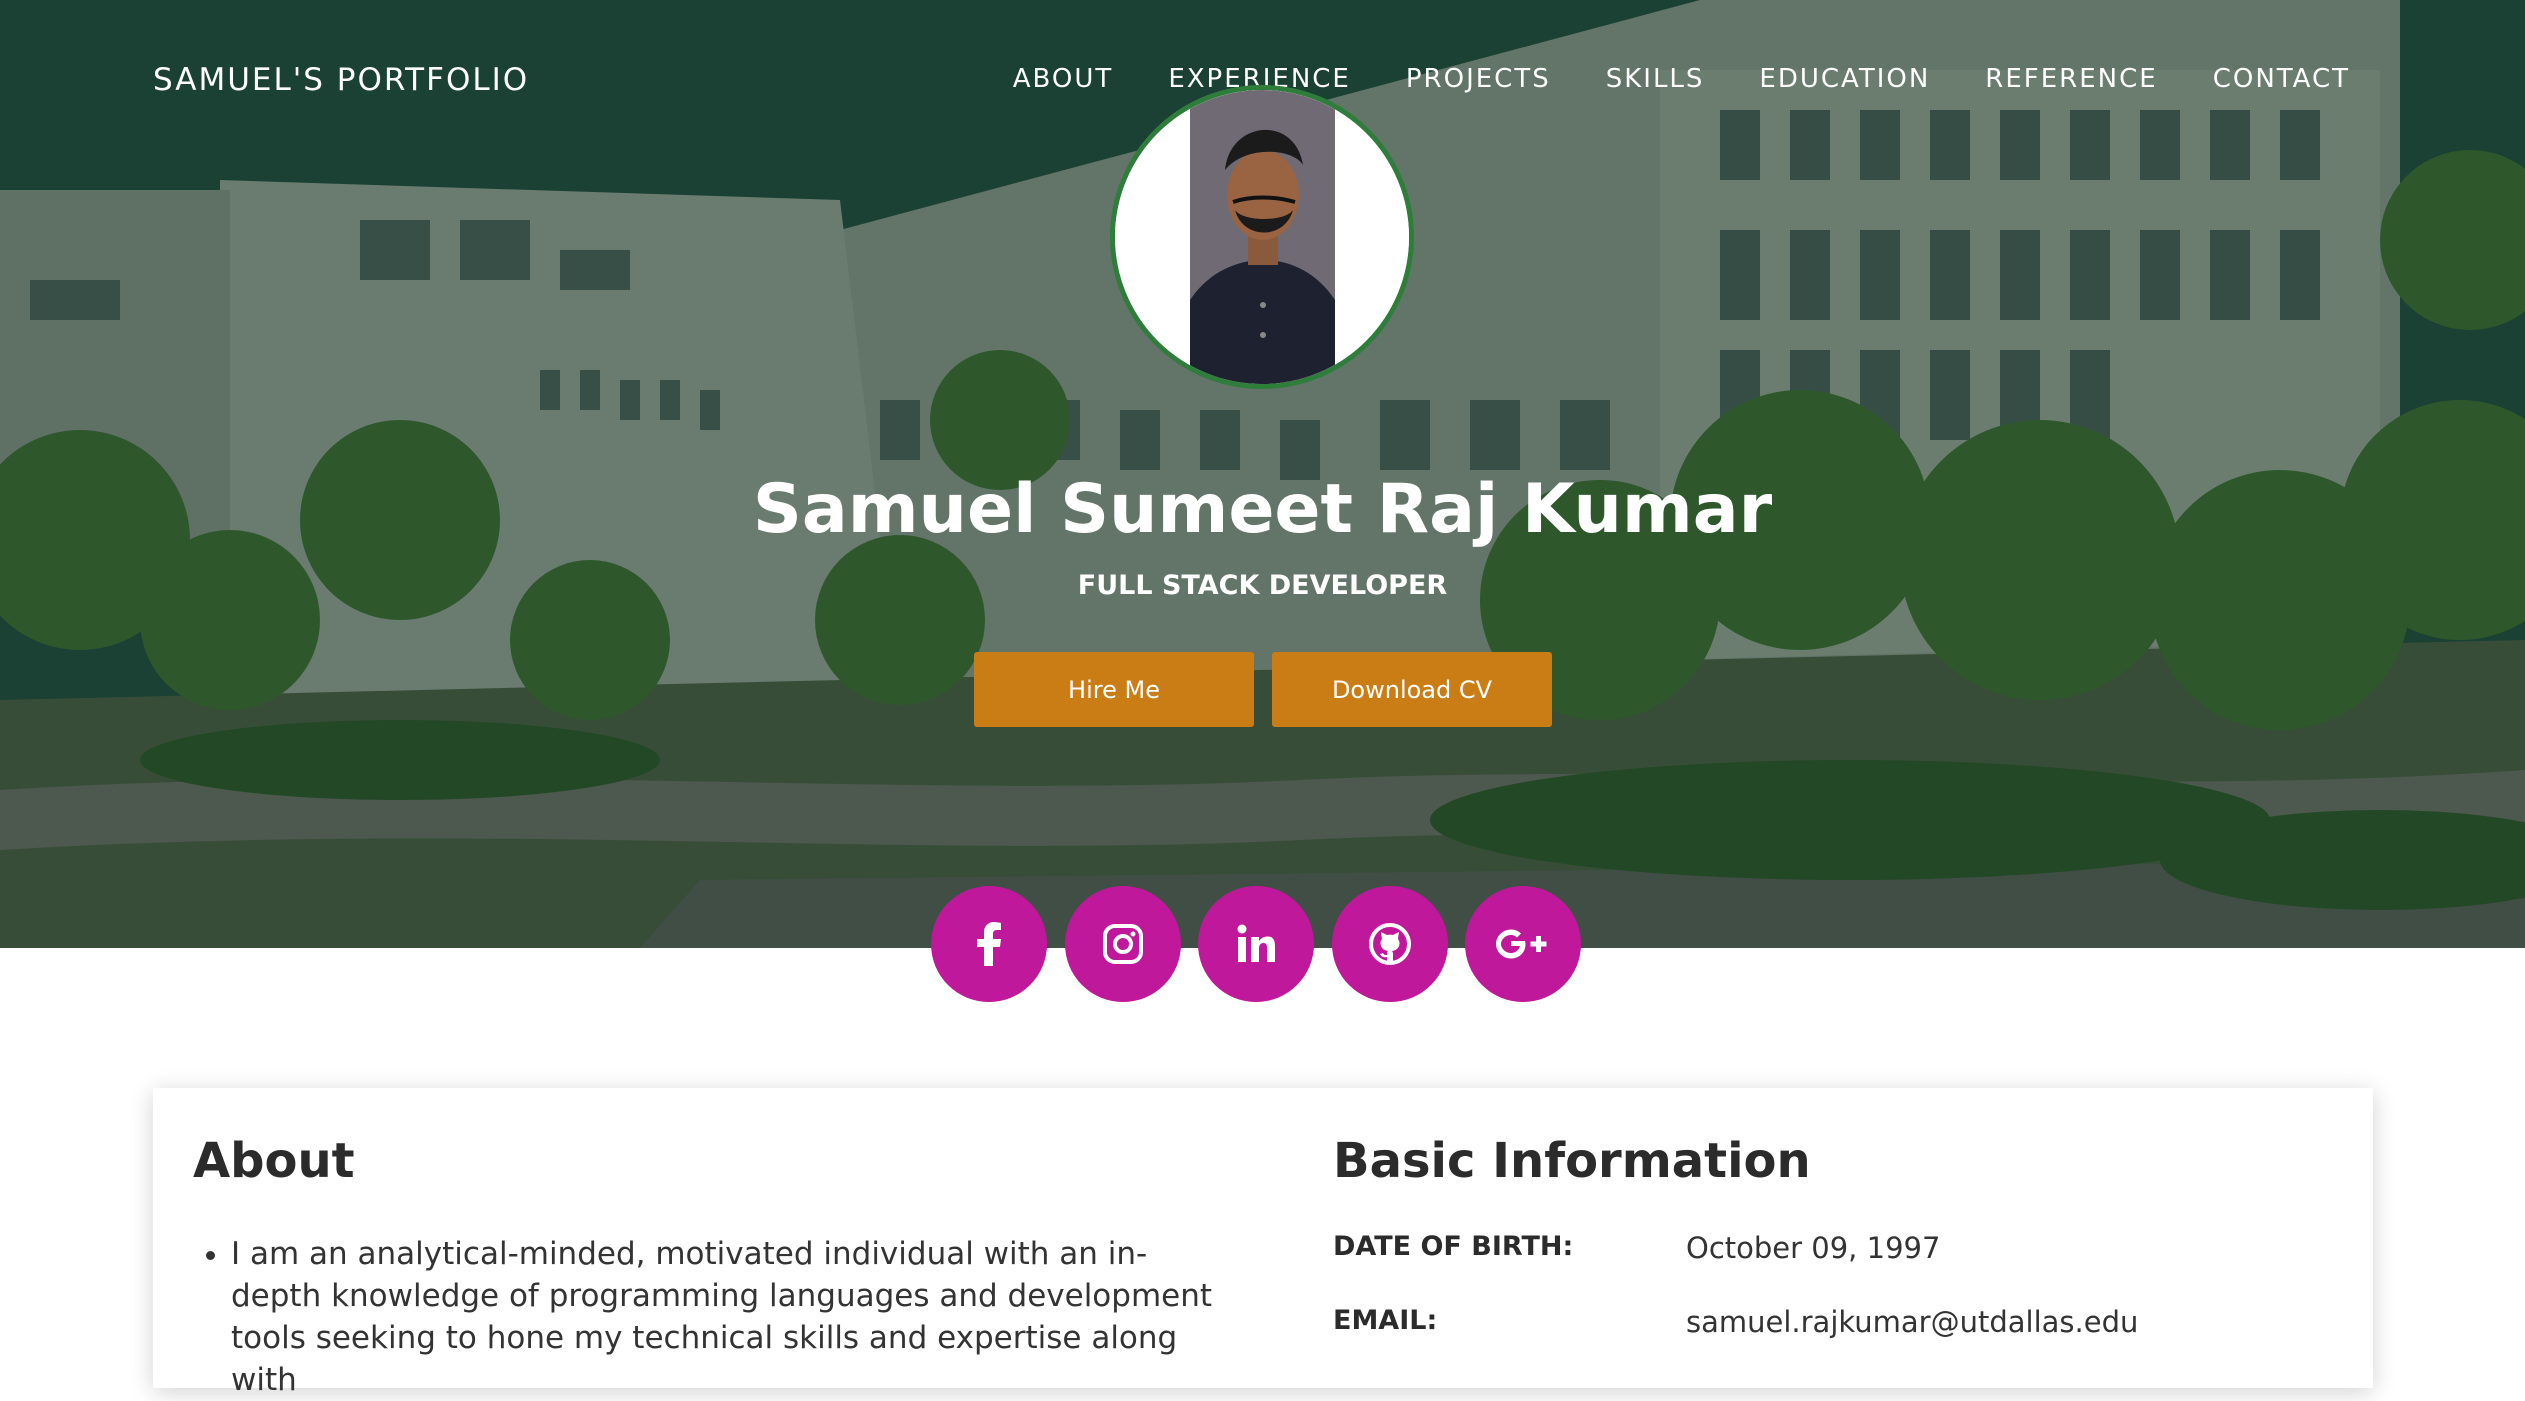 The width and height of the screenshot is (2525, 1401). Describe the element at coordinates (341, 80) in the screenshot. I see `brand-logo-text: SAMUEL'S PORTFOLIO` at that location.